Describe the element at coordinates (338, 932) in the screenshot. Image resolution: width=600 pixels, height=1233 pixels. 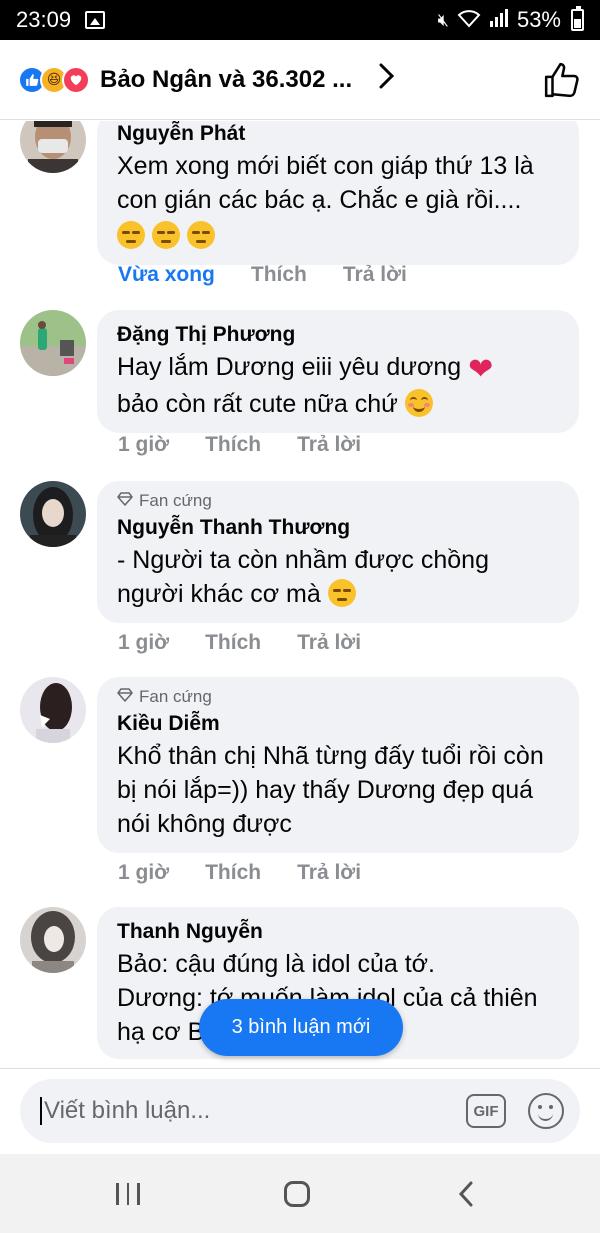
I see `commenter-name: Thanh Nguyễn` at that location.